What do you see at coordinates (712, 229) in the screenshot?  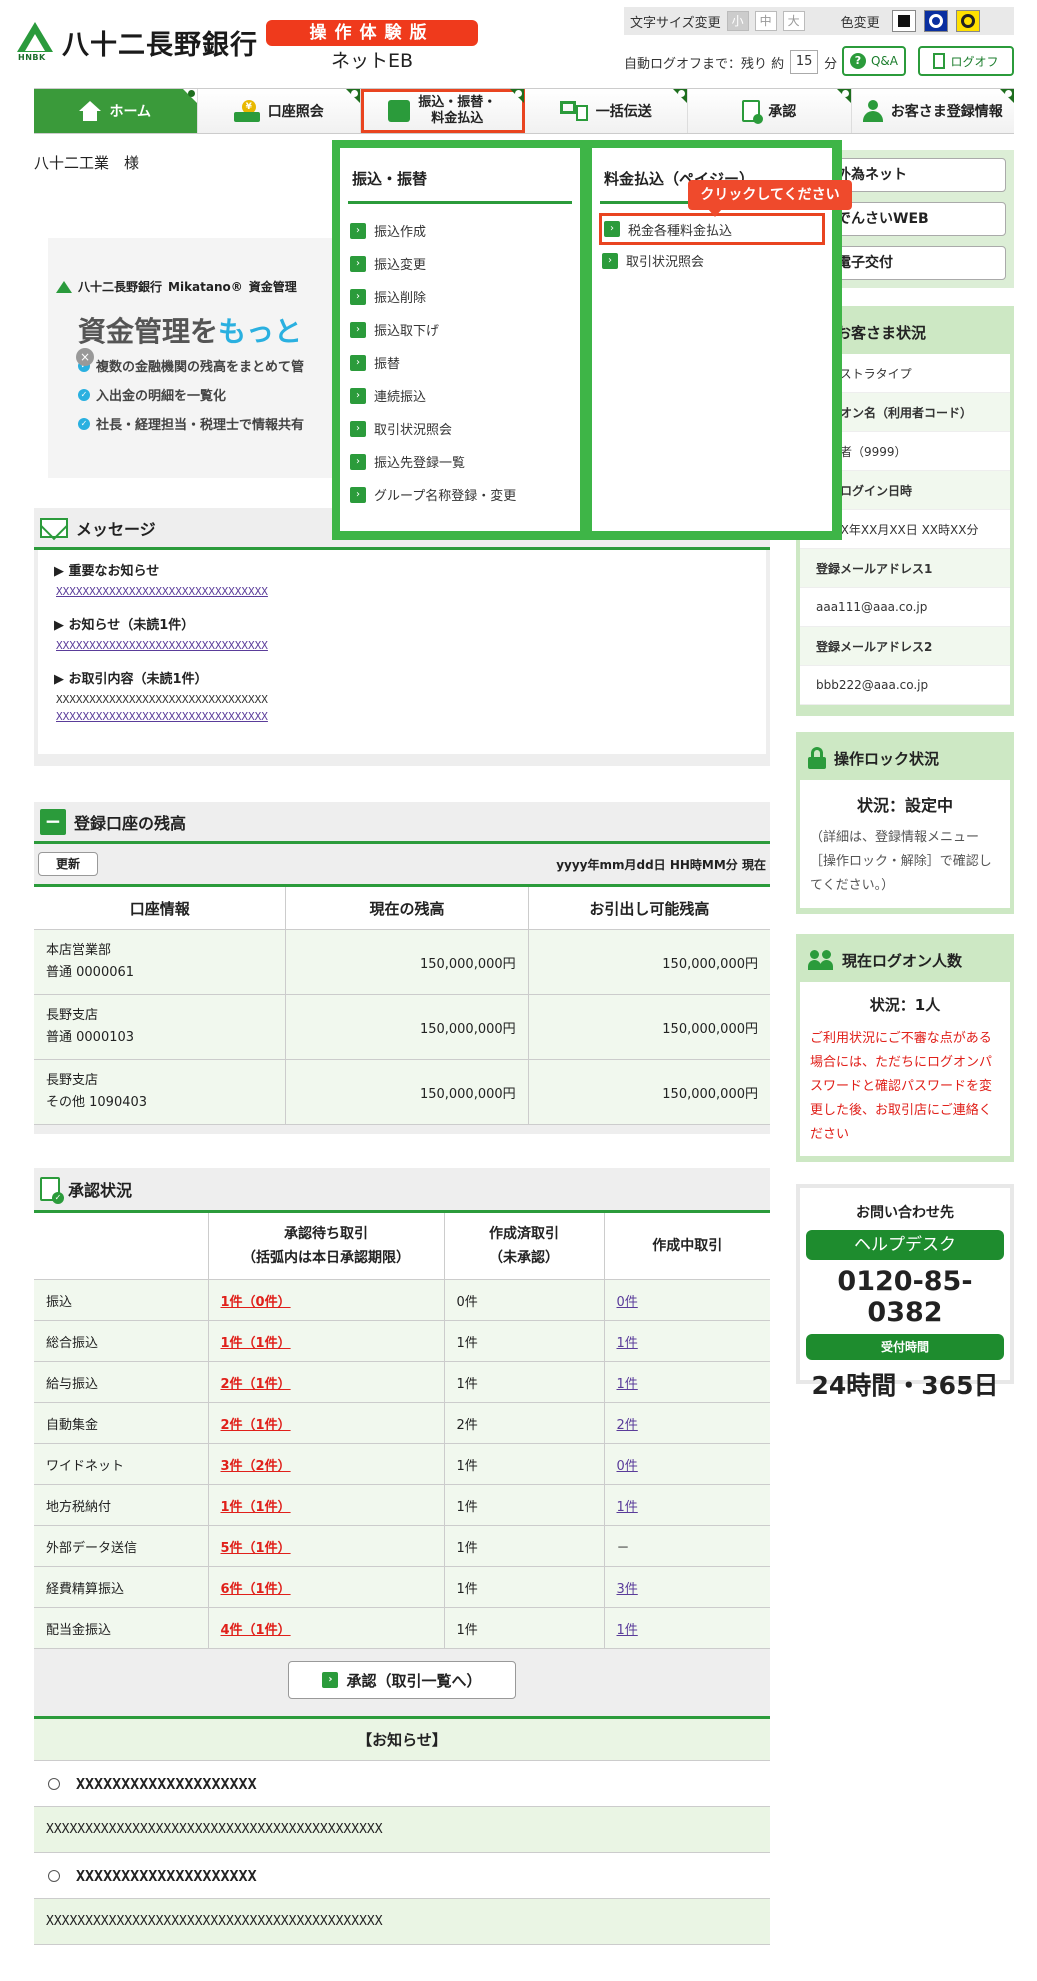 I see `menu-item-tax-payment: › 税金各種料金払込` at bounding box center [712, 229].